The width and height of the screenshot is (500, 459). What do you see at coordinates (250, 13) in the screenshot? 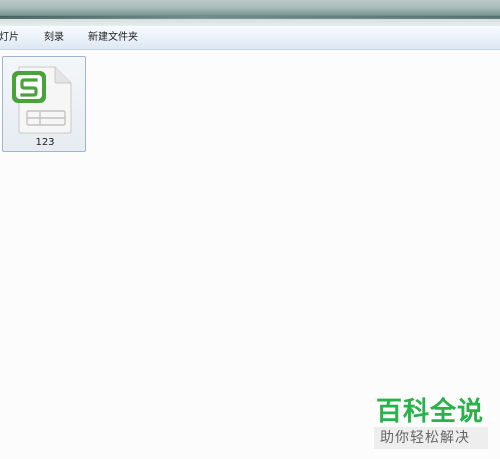
I see `window-chrome` at bounding box center [250, 13].